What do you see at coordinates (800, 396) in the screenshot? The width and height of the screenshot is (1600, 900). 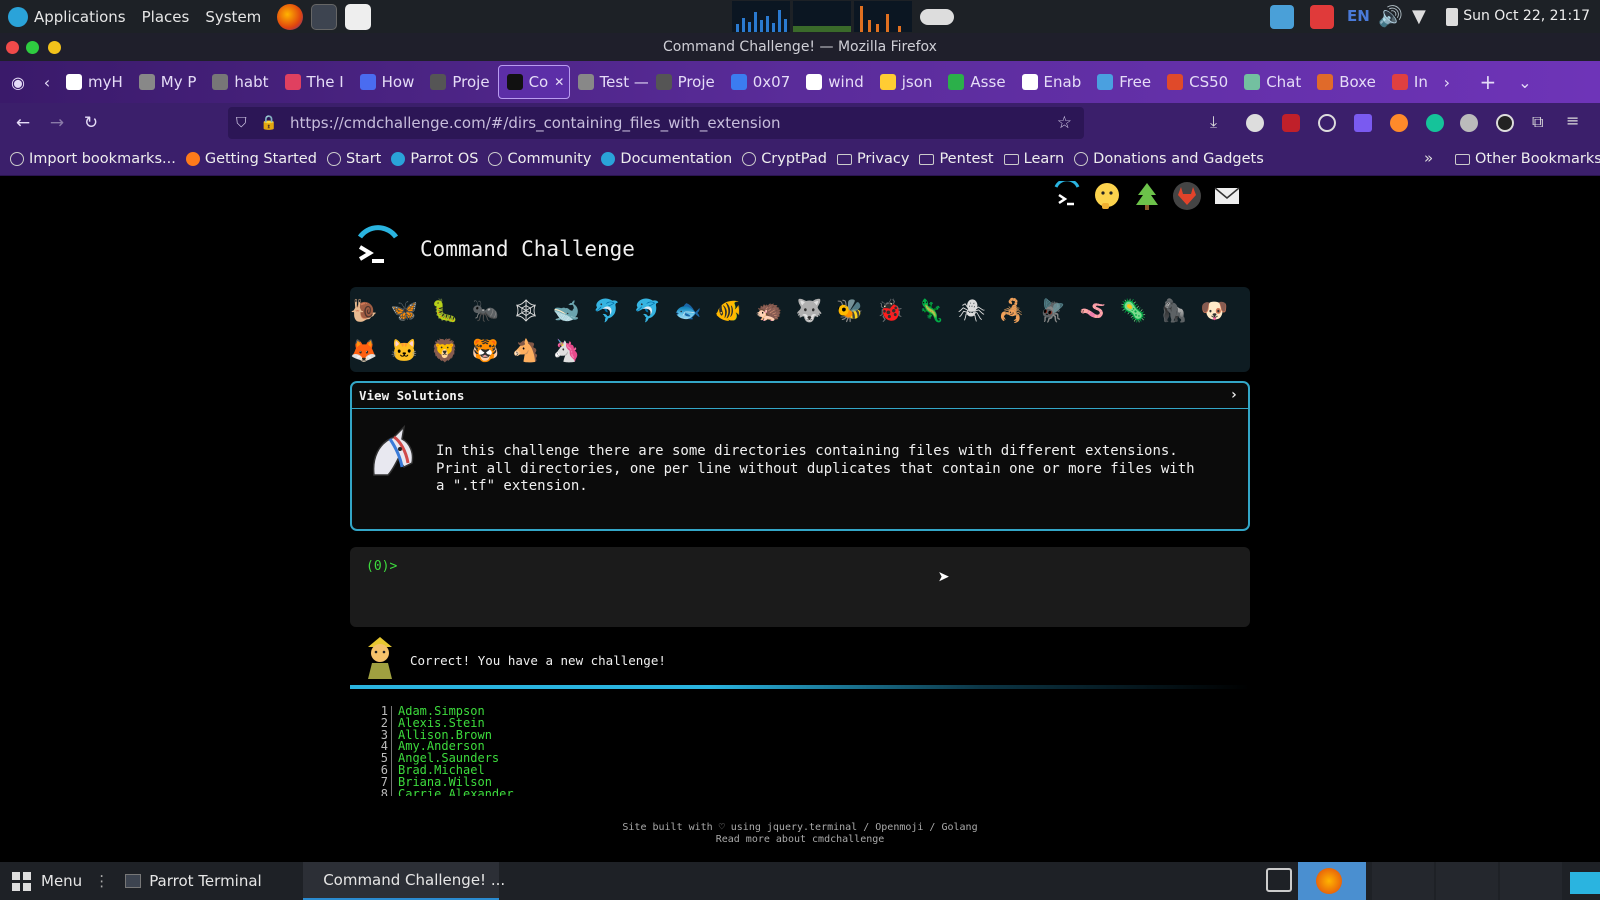 I see `view-solutions-toggle: View Solutions ›` at bounding box center [800, 396].